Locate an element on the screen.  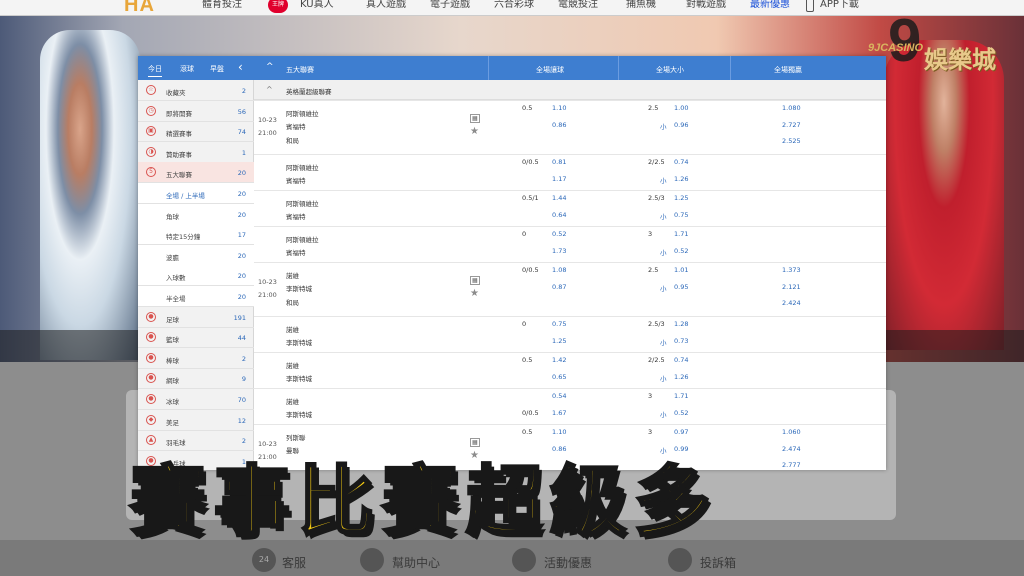
sidebar-item: ● 籃球 44 is located at coordinates (196, 338).